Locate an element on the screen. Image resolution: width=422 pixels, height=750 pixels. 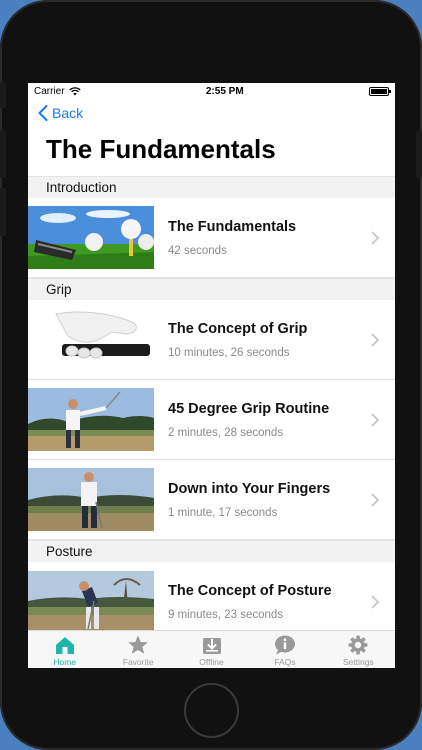
tab-label: Favorite is located at coordinates (138, 662).